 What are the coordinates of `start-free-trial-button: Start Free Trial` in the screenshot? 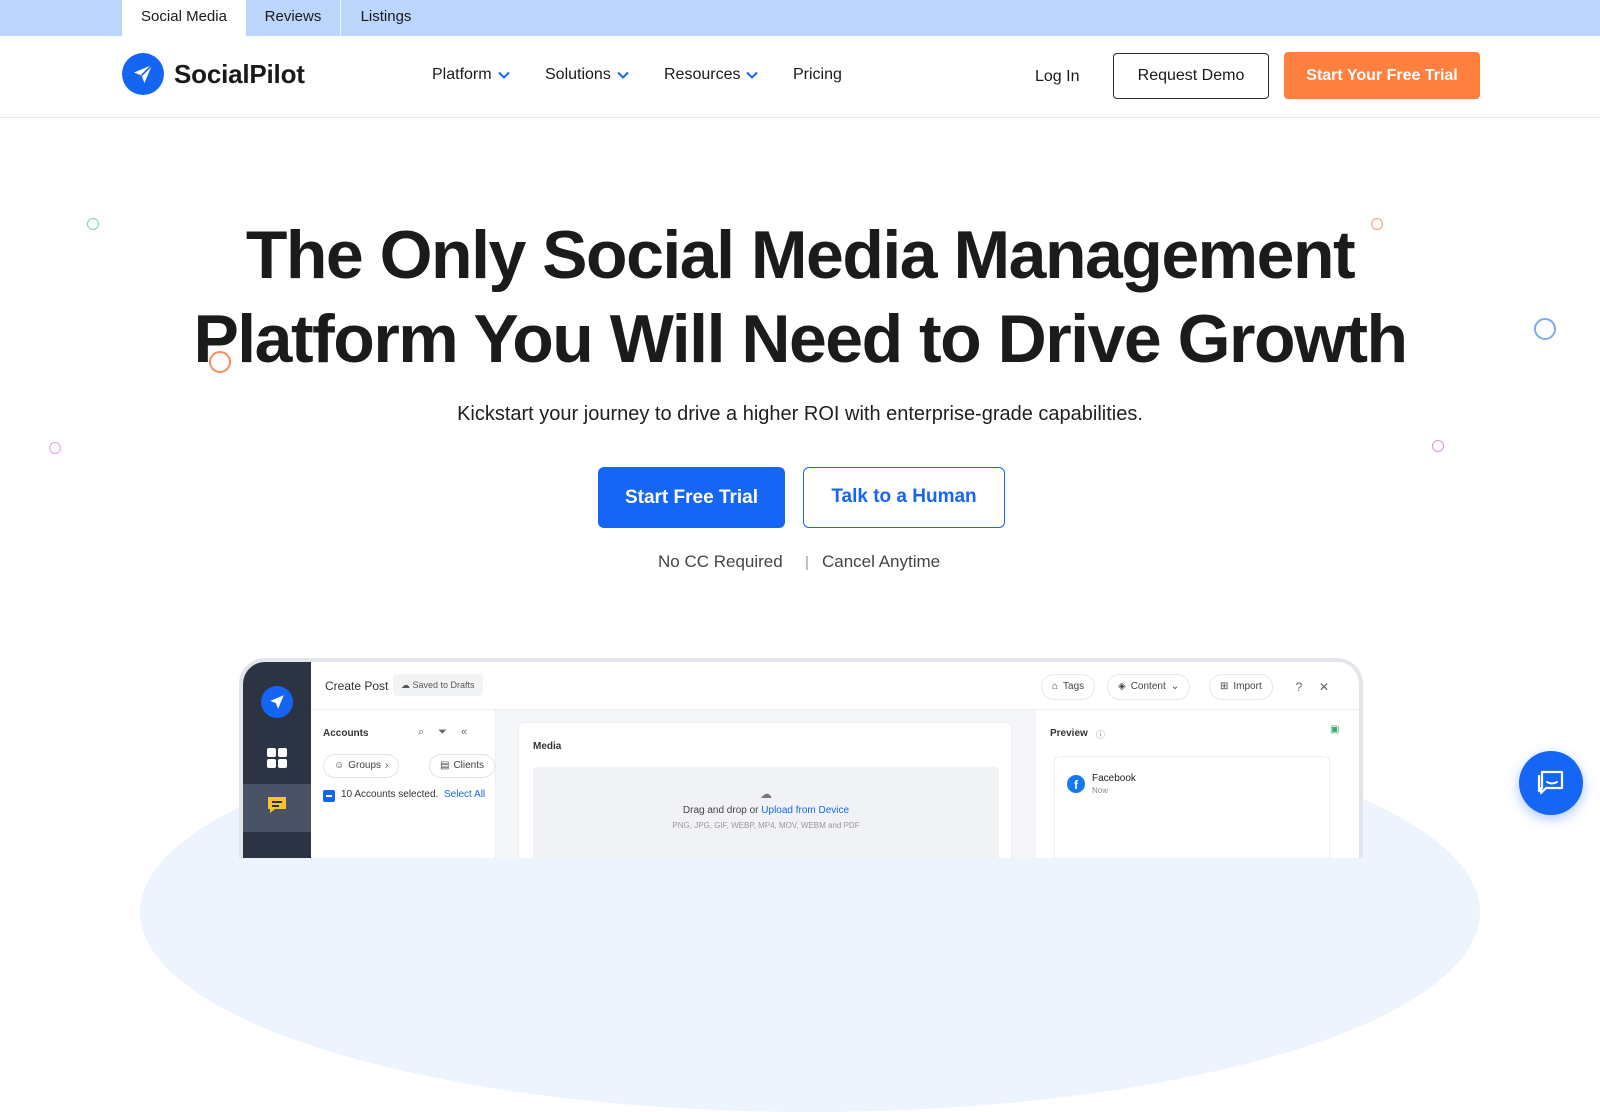 It's located at (691, 497).